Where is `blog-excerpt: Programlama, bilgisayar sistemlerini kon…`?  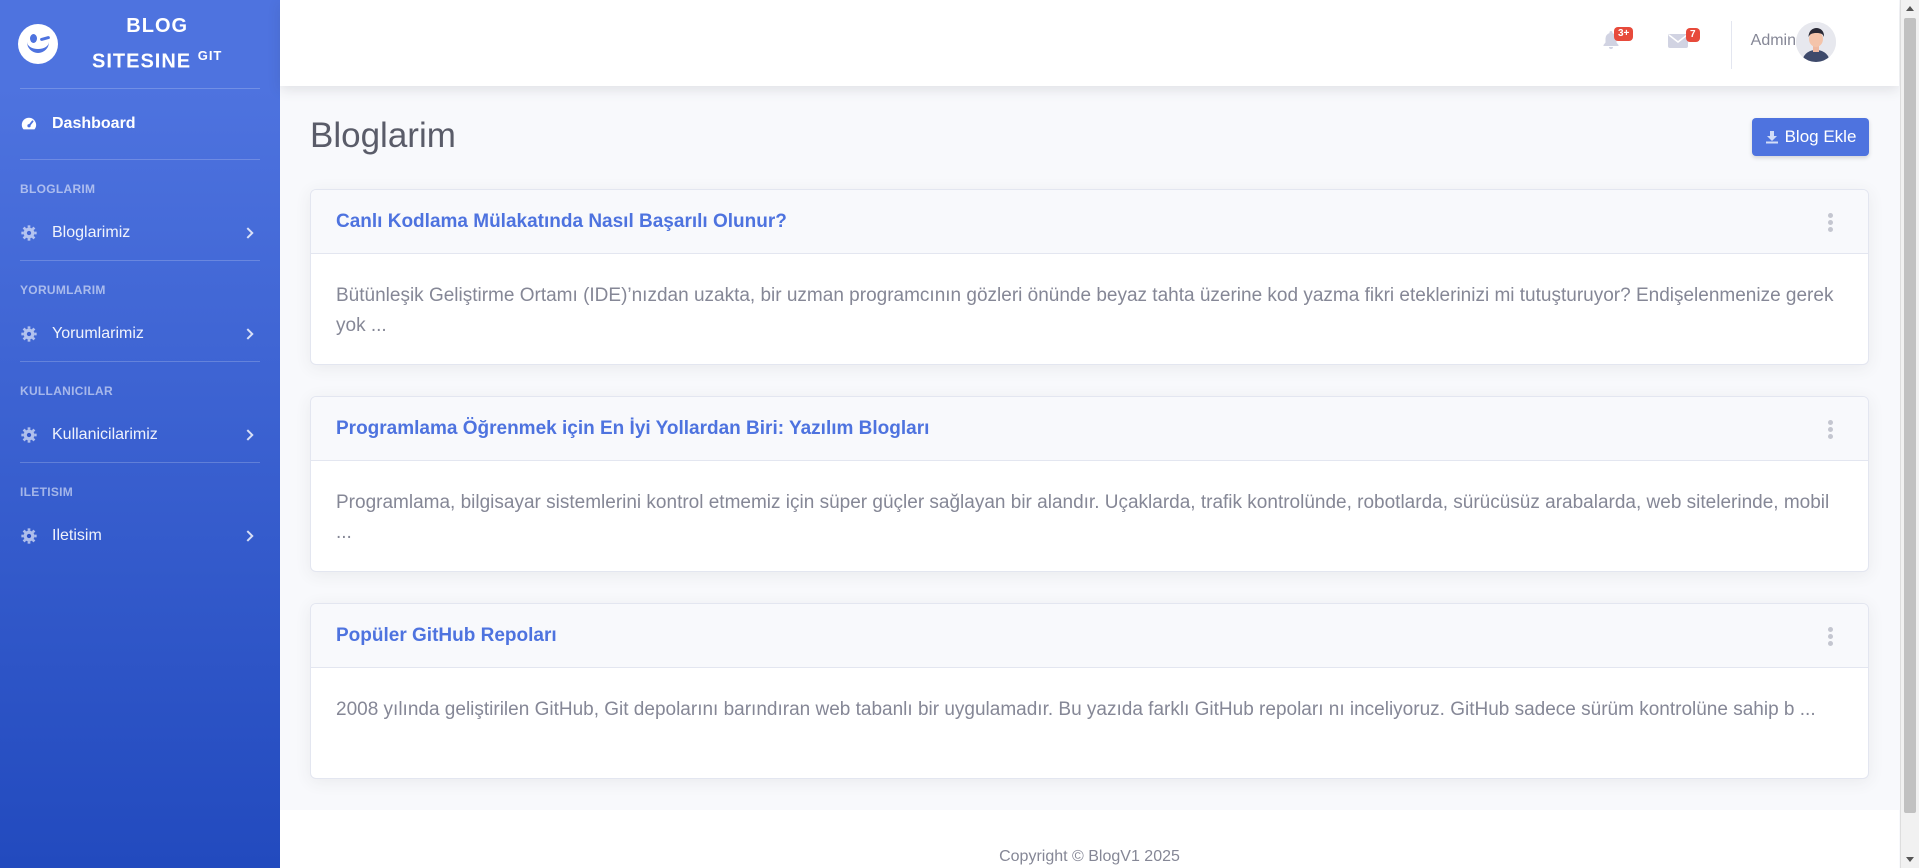
blog-excerpt: Programlama, bilgisayar sistemlerini kon… is located at coordinates (1083, 517).